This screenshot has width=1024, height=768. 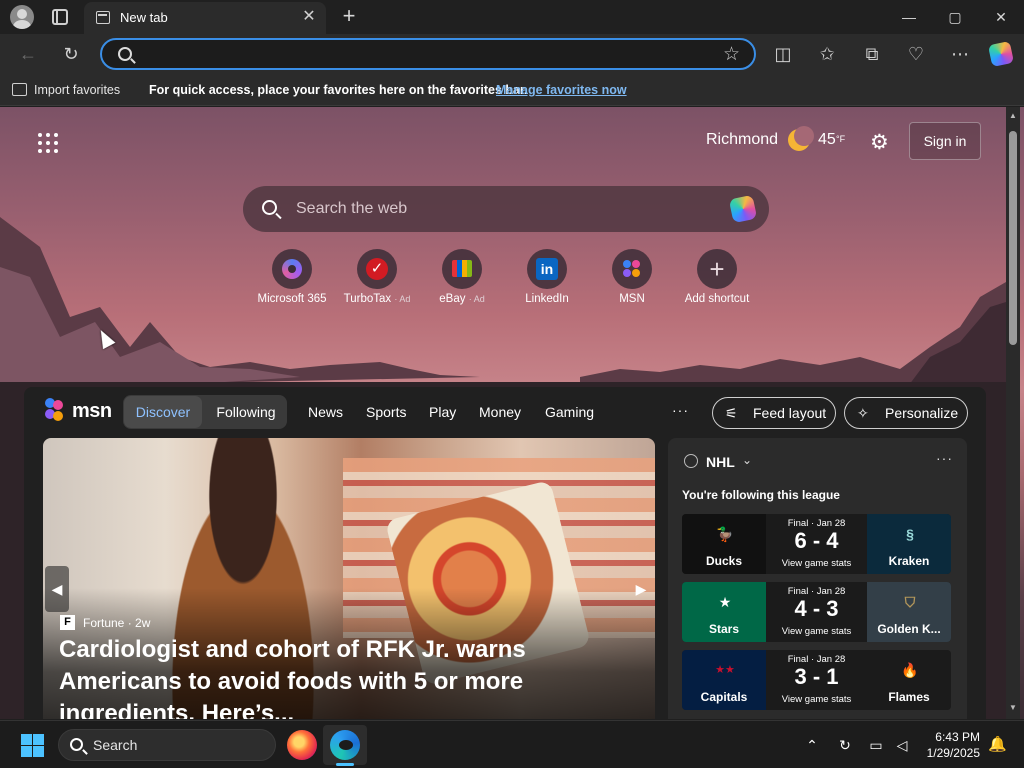 What do you see at coordinates (302, 745) in the screenshot?
I see `firefox-icon` at bounding box center [302, 745].